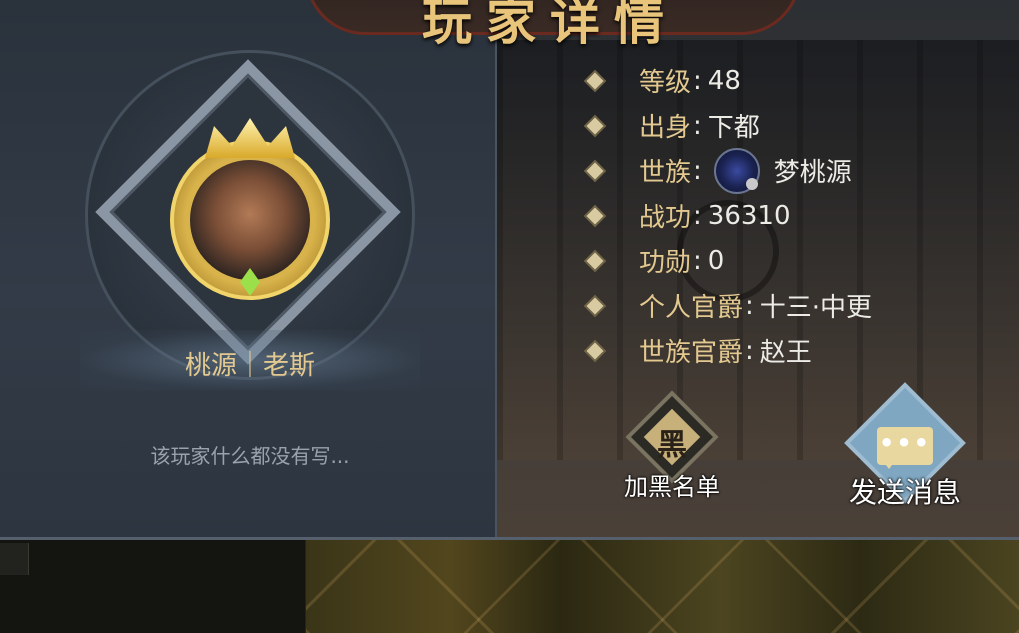  What do you see at coordinates (672, 487) in the screenshot?
I see `blacklist-button-label: 加黑名单` at bounding box center [672, 487].